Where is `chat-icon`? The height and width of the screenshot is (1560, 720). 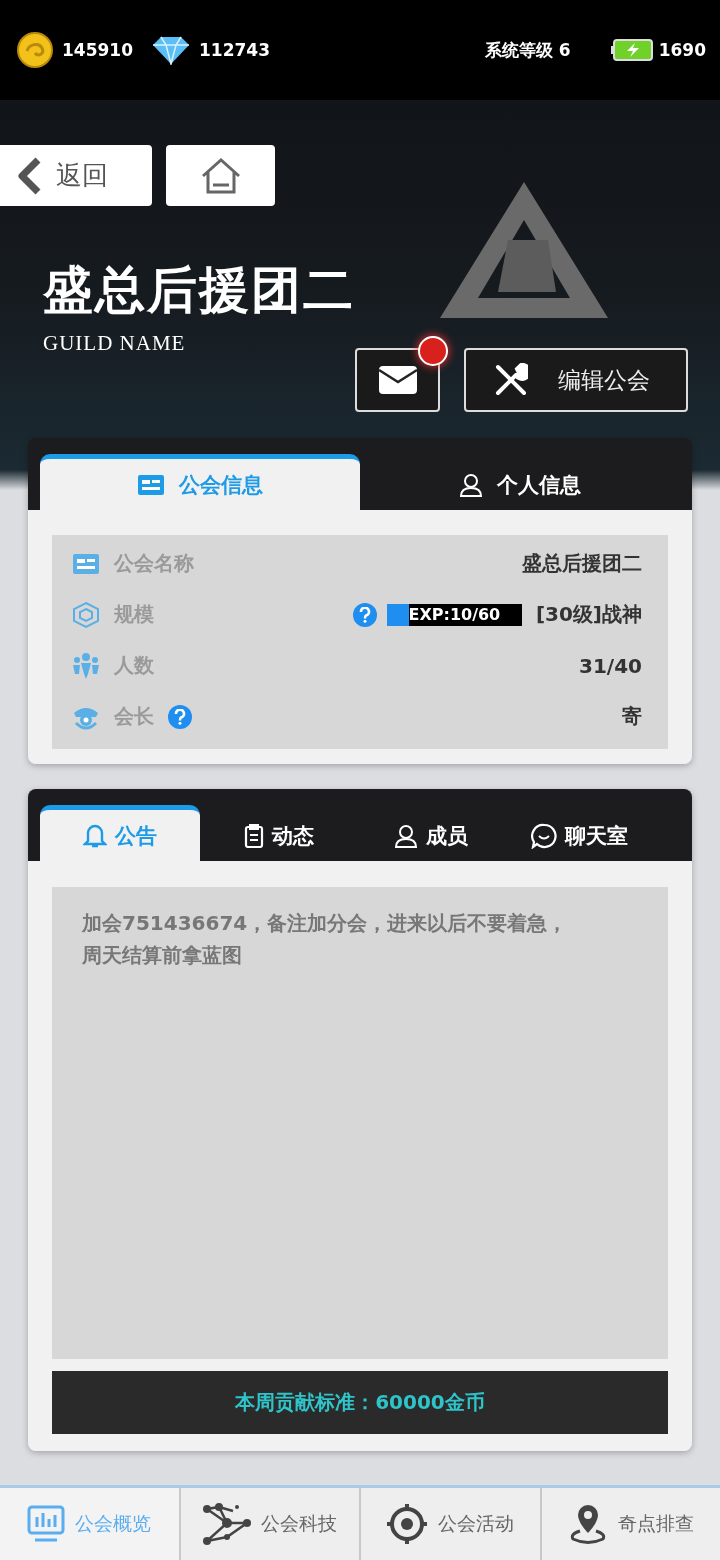
chat-icon is located at coordinates (543, 835).